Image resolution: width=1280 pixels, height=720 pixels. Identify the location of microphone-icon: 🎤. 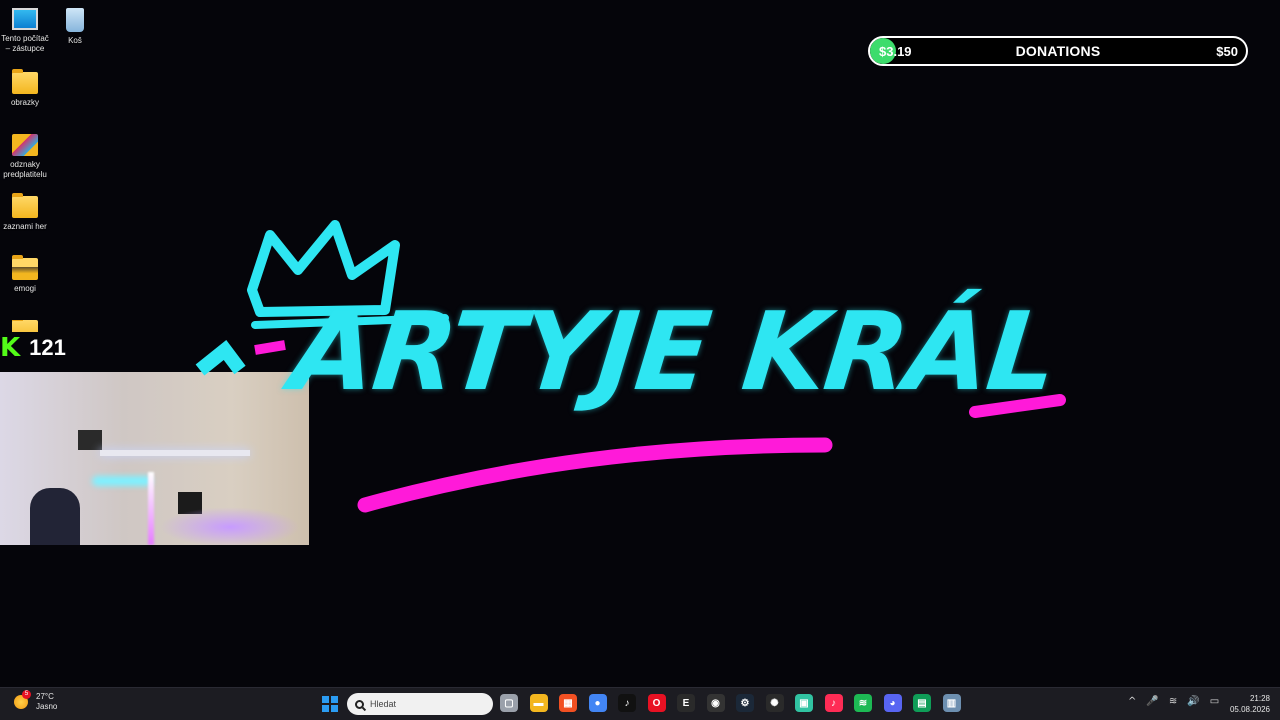
(1152, 701).